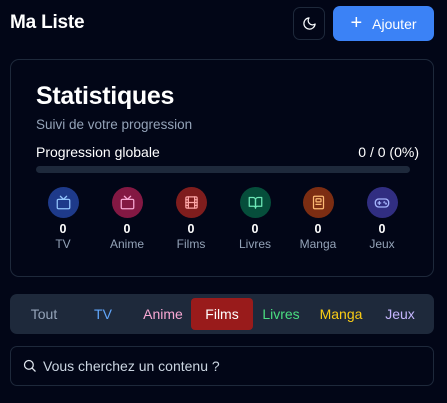  Describe the element at coordinates (29, 365) in the screenshot. I see `search-icon` at that location.